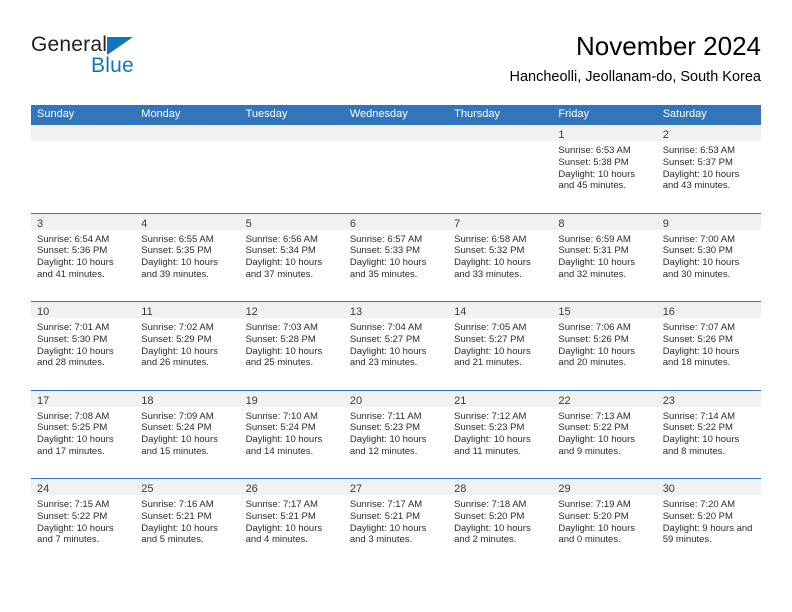  What do you see at coordinates (347, 135) in the screenshot?
I see `day-number` at bounding box center [347, 135].